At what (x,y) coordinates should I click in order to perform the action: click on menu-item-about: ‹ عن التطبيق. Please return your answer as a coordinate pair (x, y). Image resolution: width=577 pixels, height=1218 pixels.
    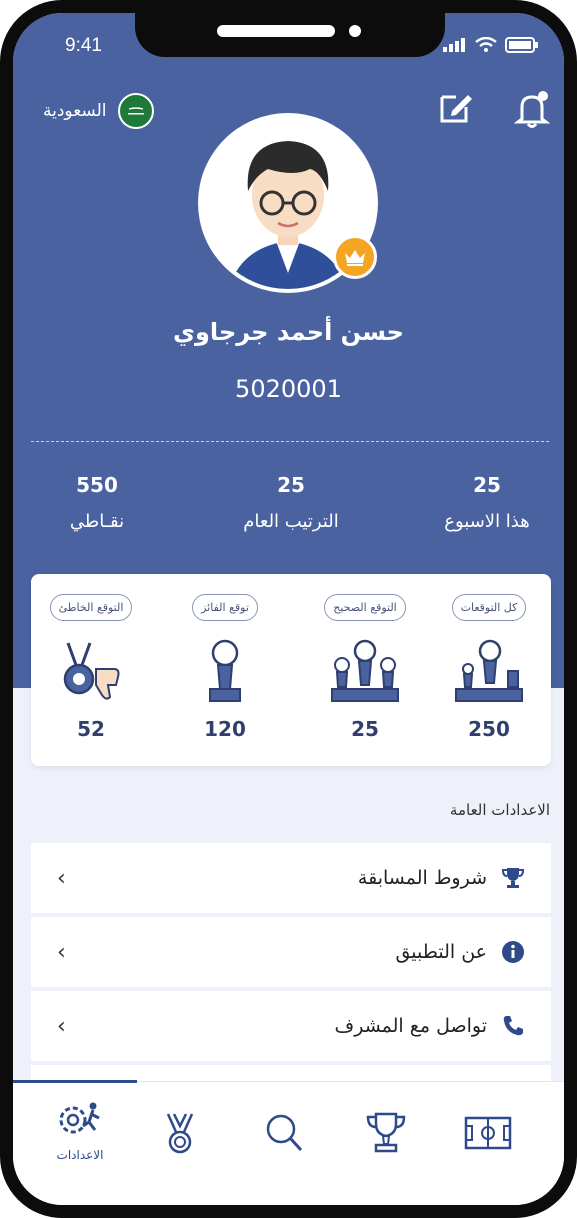
    Looking at the image, I should click on (291, 952).